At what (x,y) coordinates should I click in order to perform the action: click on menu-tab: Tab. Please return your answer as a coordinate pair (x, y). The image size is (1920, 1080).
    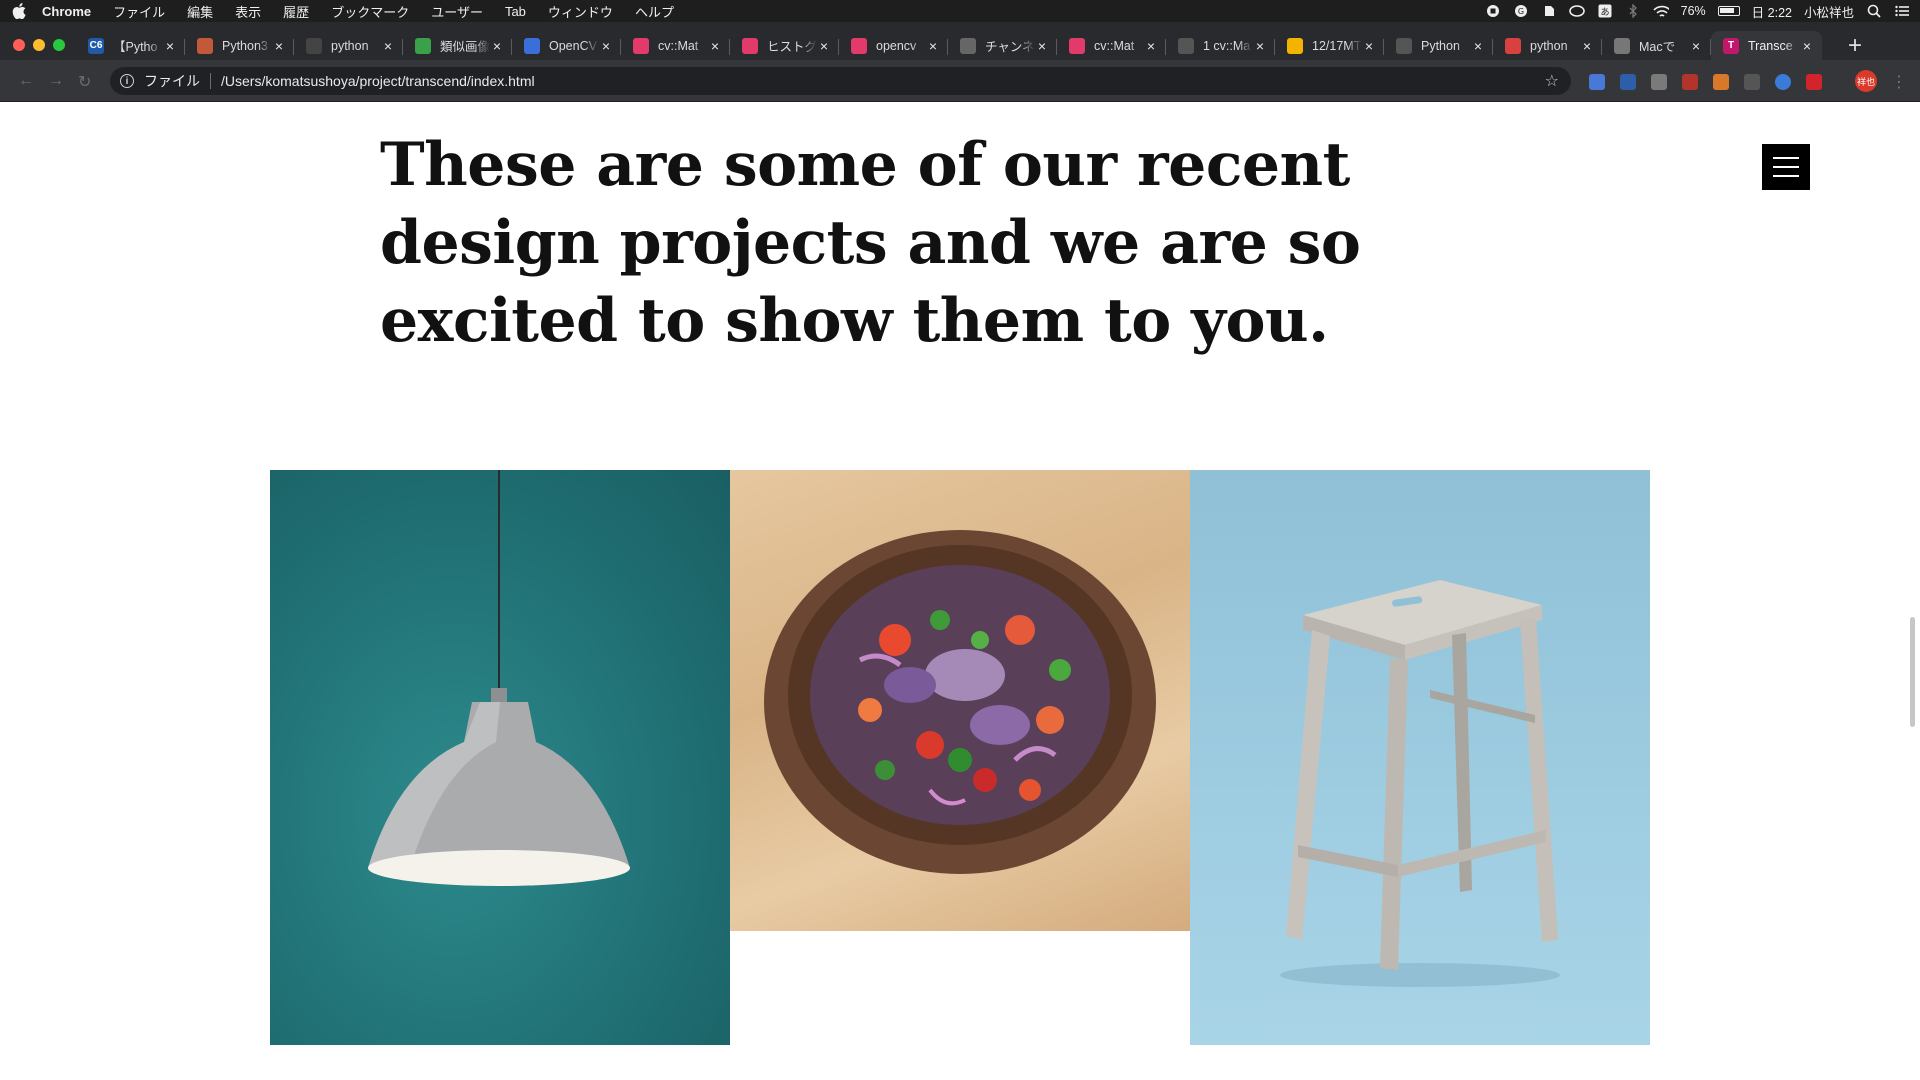
    Looking at the image, I should click on (515, 11).